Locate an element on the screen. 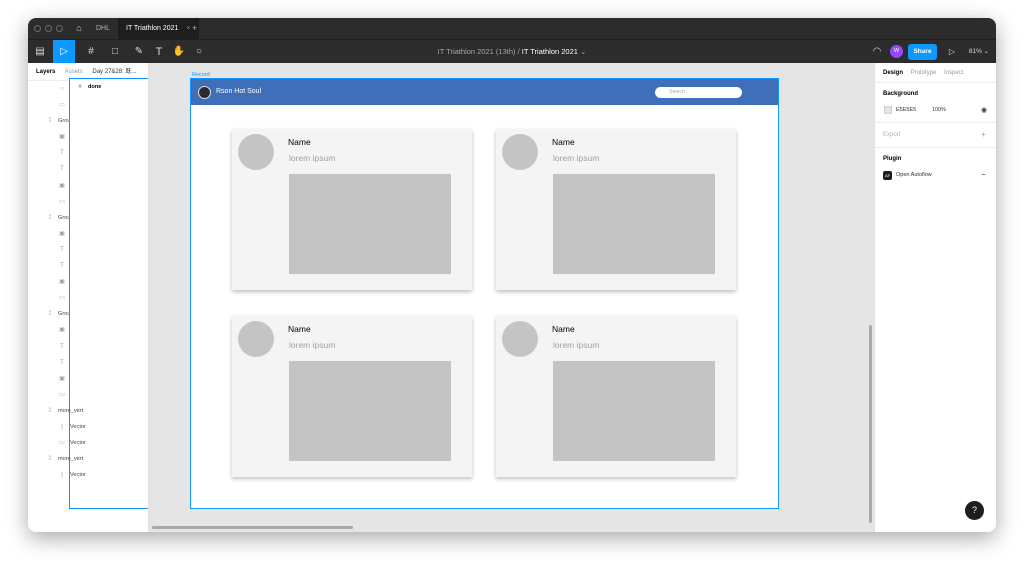  visibility-eye-icon: ◉ is located at coordinates (984, 110).